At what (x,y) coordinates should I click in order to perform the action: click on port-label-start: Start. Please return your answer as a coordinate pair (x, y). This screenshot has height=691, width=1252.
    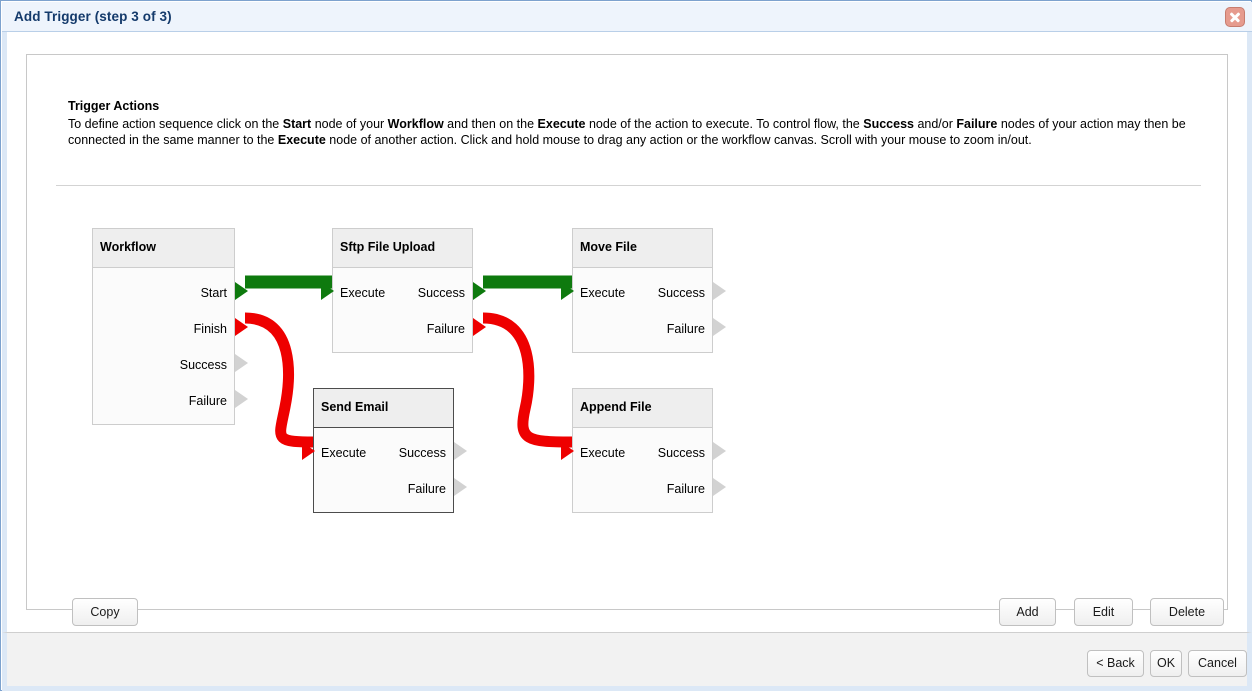
    Looking at the image, I should click on (213, 293).